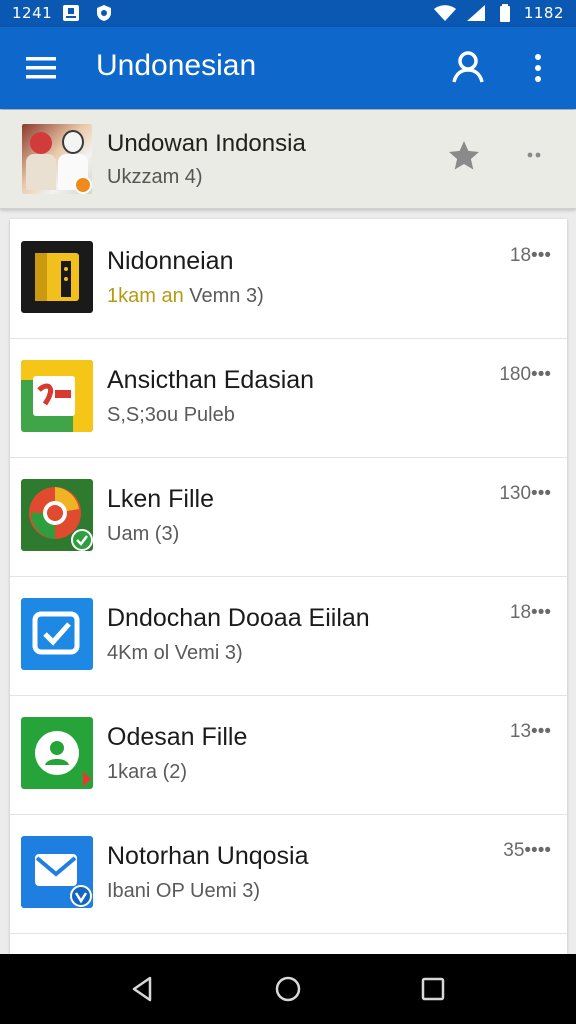  I want to click on list-item: Nidonneian 1kam an Vemn 3) 18•••, so click(288, 279).